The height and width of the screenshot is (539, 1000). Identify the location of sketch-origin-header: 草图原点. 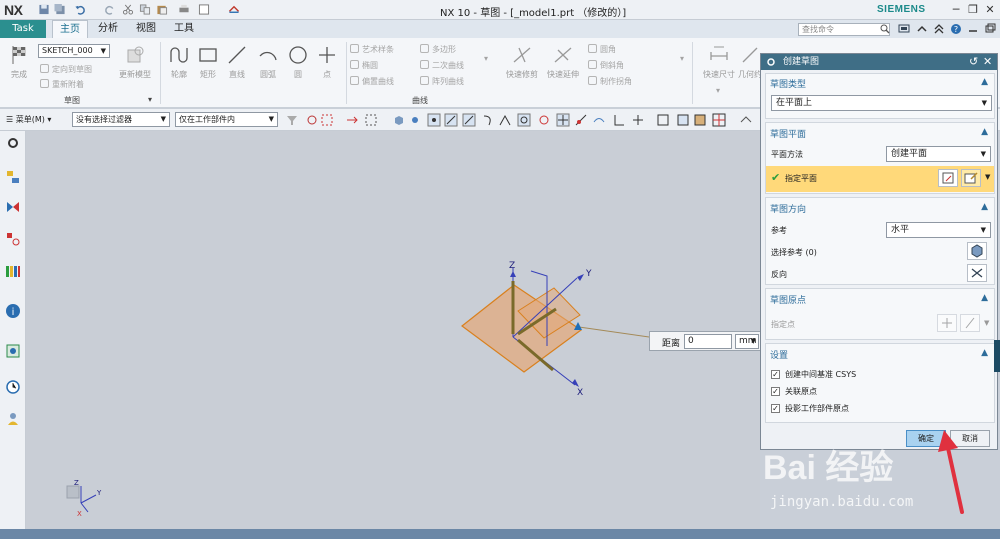
(788, 299).